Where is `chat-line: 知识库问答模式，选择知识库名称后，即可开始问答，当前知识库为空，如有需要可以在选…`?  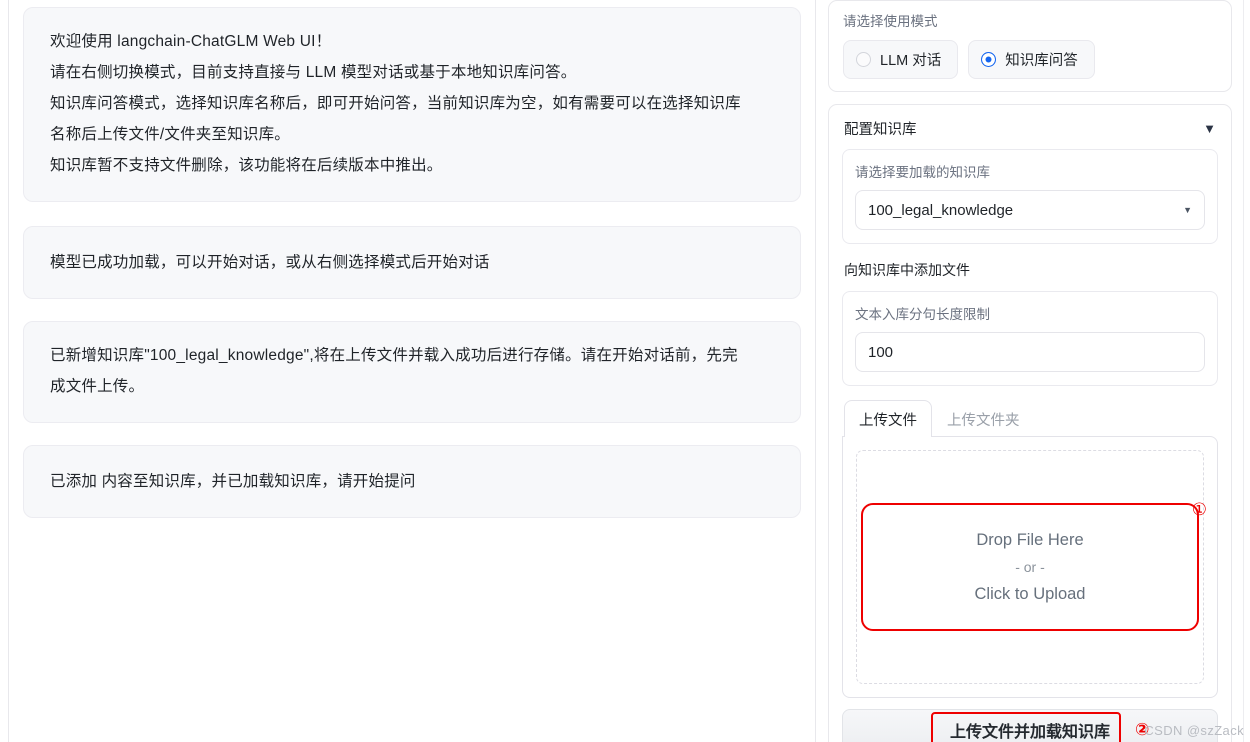 chat-line: 知识库问答模式，选择知识库名称后，即可开始问答，当前知识库为空，如有需要可以在选… is located at coordinates (395, 103).